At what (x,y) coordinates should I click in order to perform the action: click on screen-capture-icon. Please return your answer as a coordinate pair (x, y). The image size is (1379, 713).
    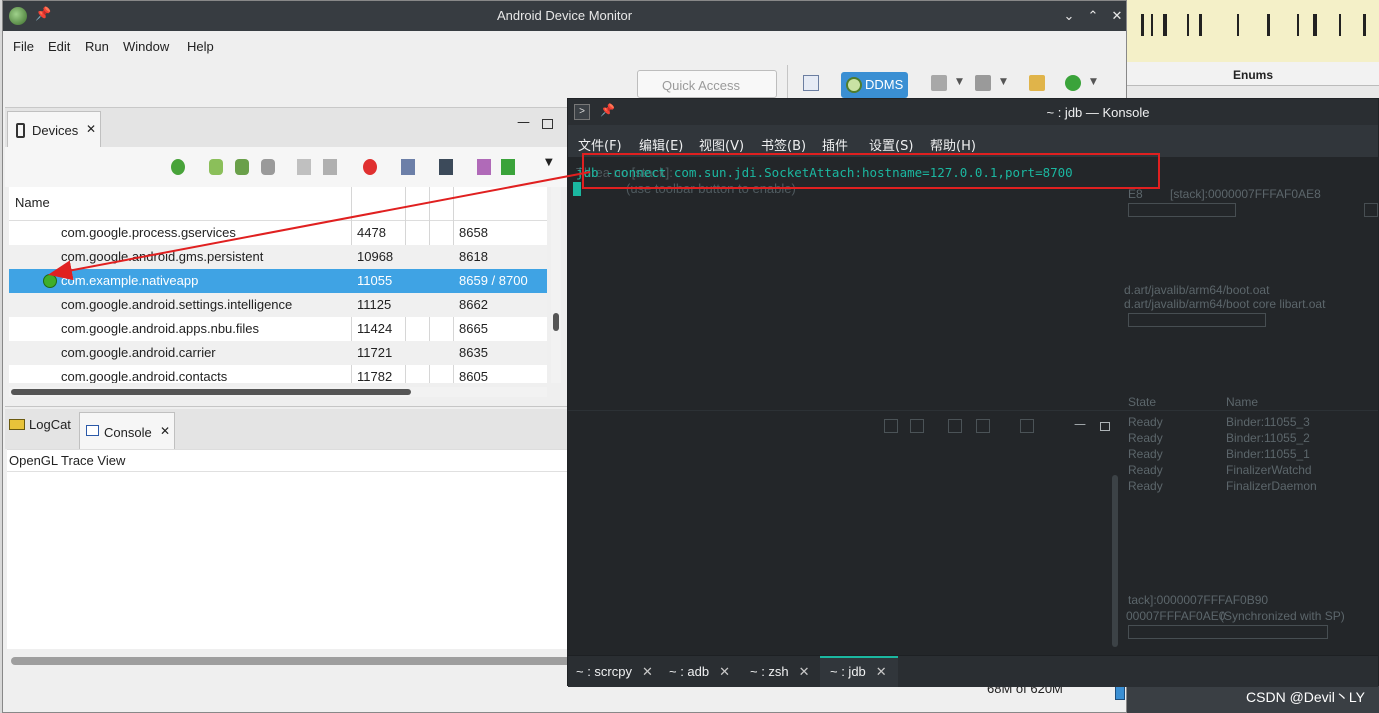
    Looking at the image, I should click on (408, 167).